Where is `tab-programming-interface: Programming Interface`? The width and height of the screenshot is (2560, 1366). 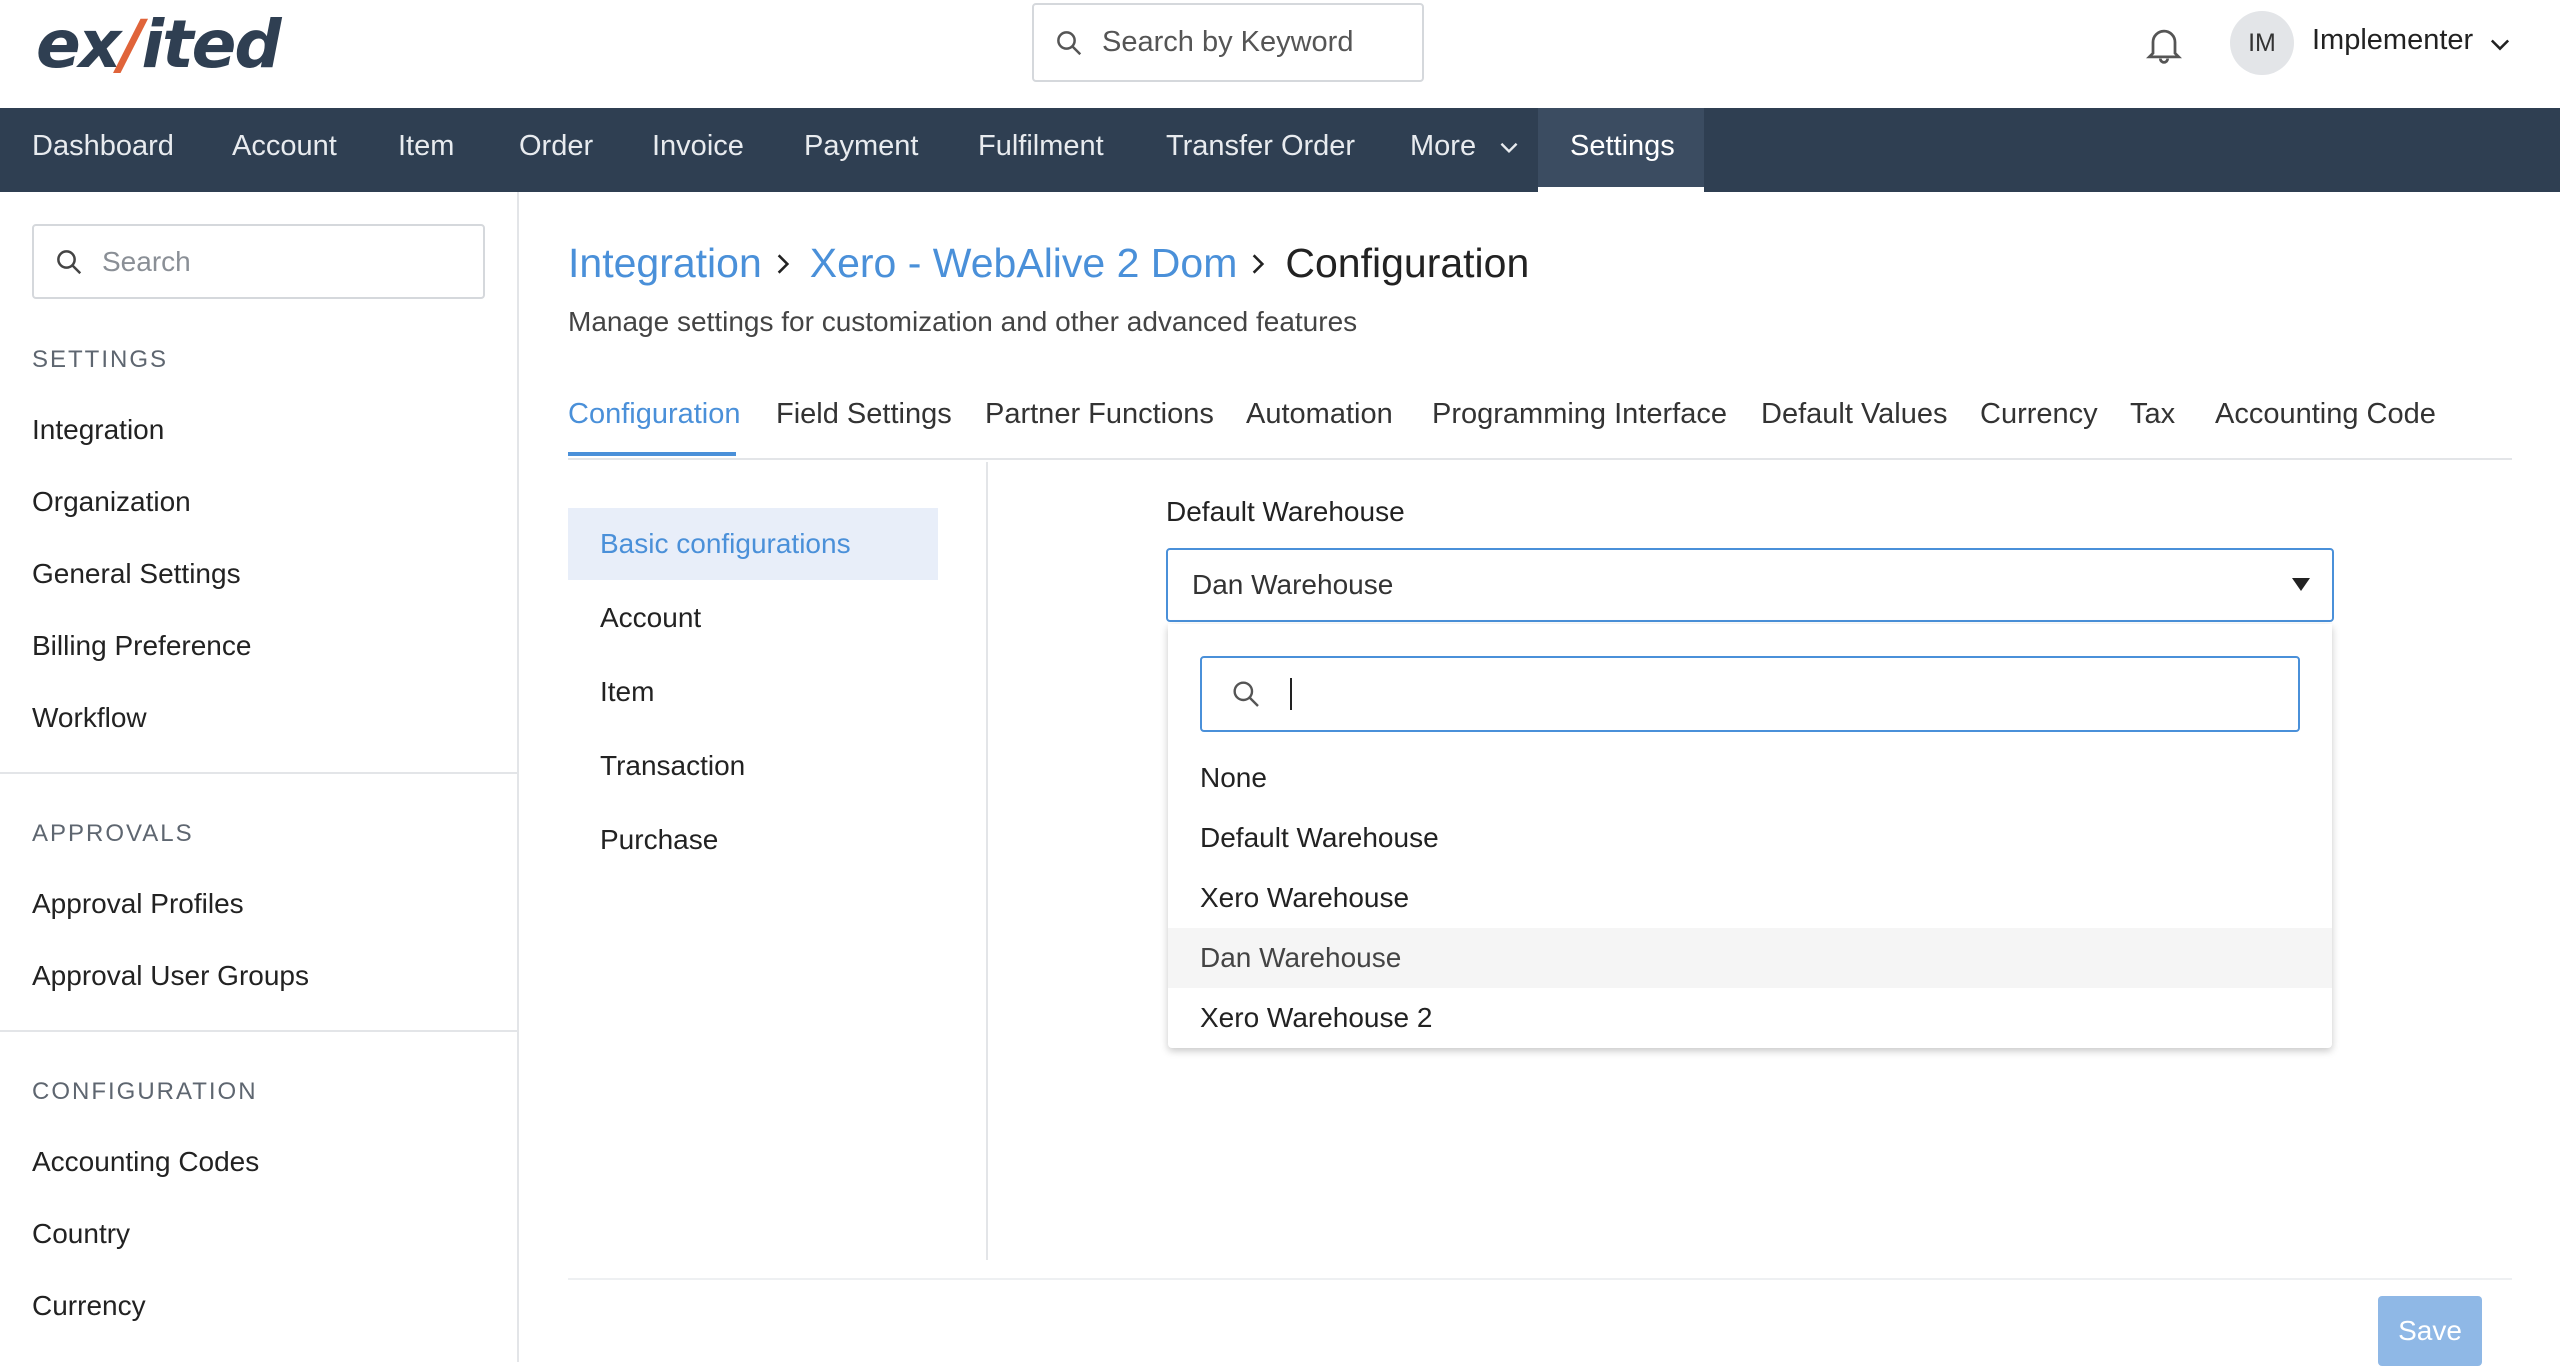 tab-programming-interface: Programming Interface is located at coordinates (1579, 414).